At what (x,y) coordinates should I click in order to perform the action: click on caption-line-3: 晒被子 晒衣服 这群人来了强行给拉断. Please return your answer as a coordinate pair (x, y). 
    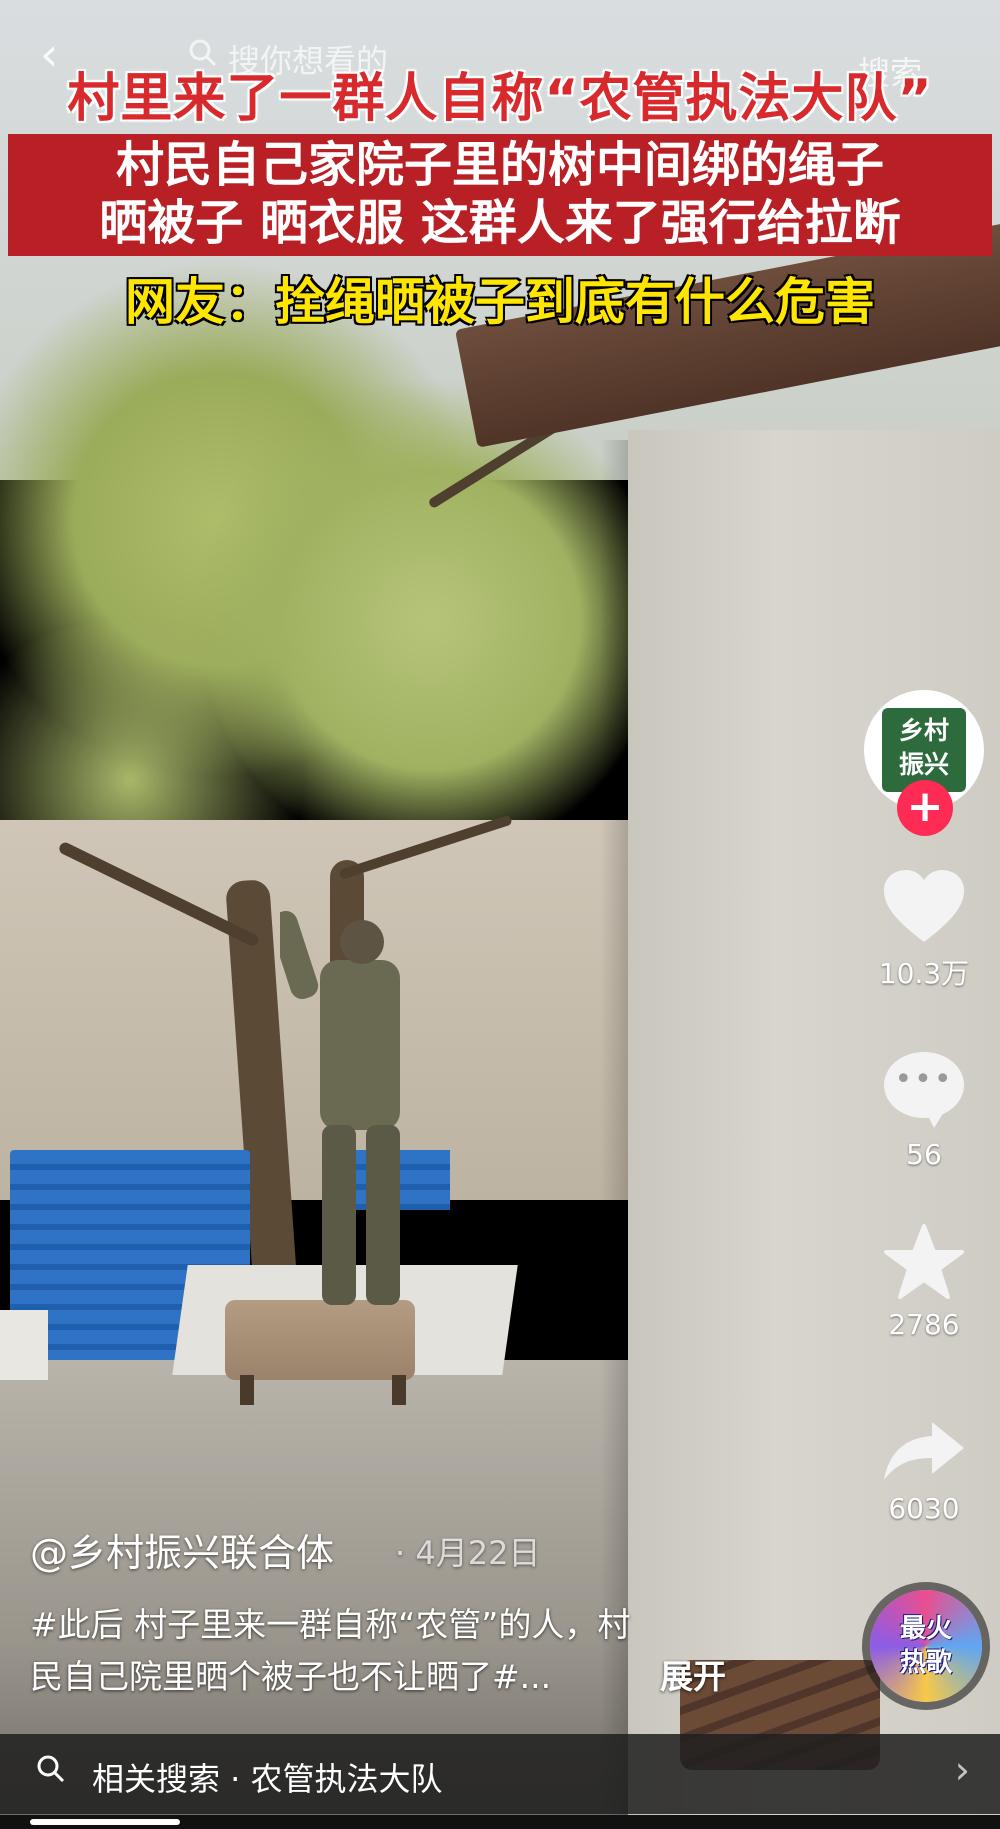
    Looking at the image, I should click on (500, 223).